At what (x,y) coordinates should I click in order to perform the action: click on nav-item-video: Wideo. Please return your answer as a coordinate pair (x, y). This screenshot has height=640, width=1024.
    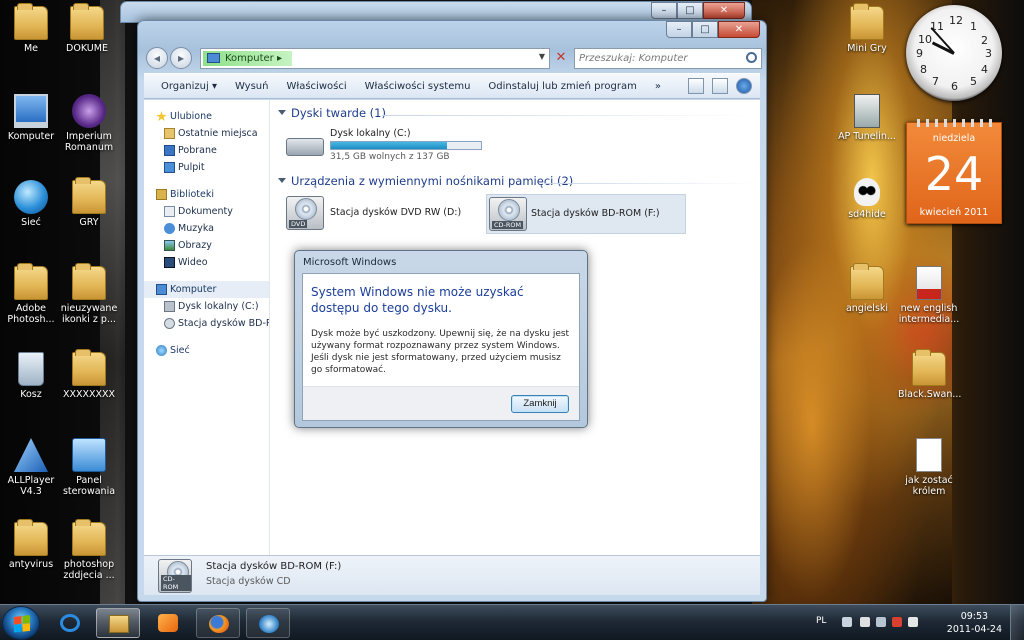
    Looking at the image, I should click on (206, 262).